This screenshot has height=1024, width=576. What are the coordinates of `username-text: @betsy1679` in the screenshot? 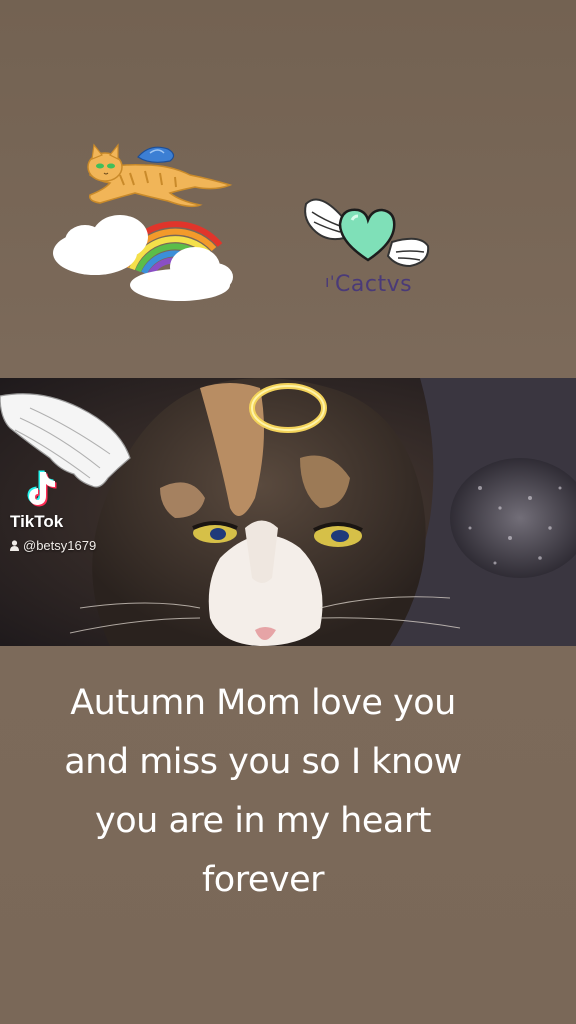 It's located at (60, 545).